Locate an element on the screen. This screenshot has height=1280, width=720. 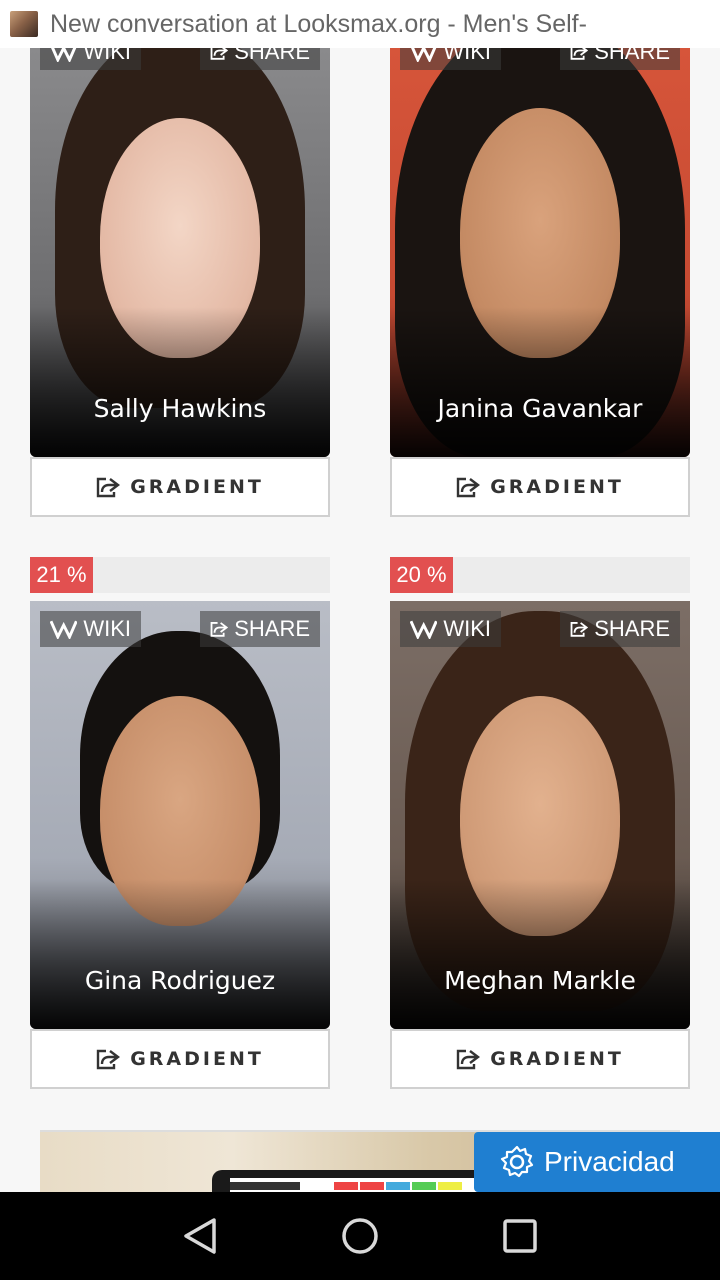
gear-icon is located at coordinates (517, 1161).